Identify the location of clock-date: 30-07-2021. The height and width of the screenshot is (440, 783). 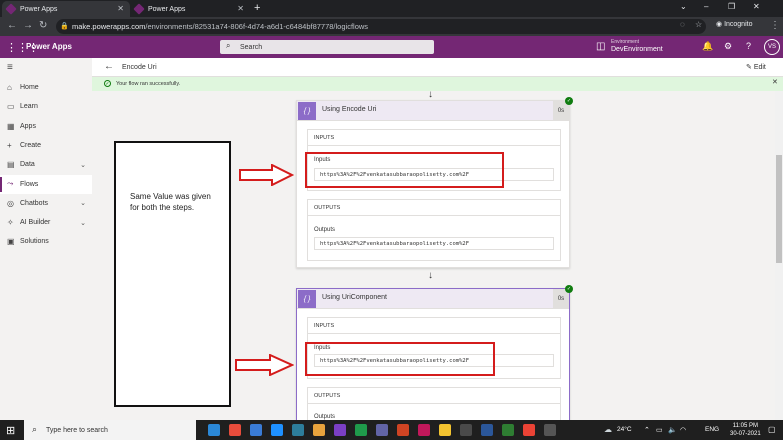
(745, 434).